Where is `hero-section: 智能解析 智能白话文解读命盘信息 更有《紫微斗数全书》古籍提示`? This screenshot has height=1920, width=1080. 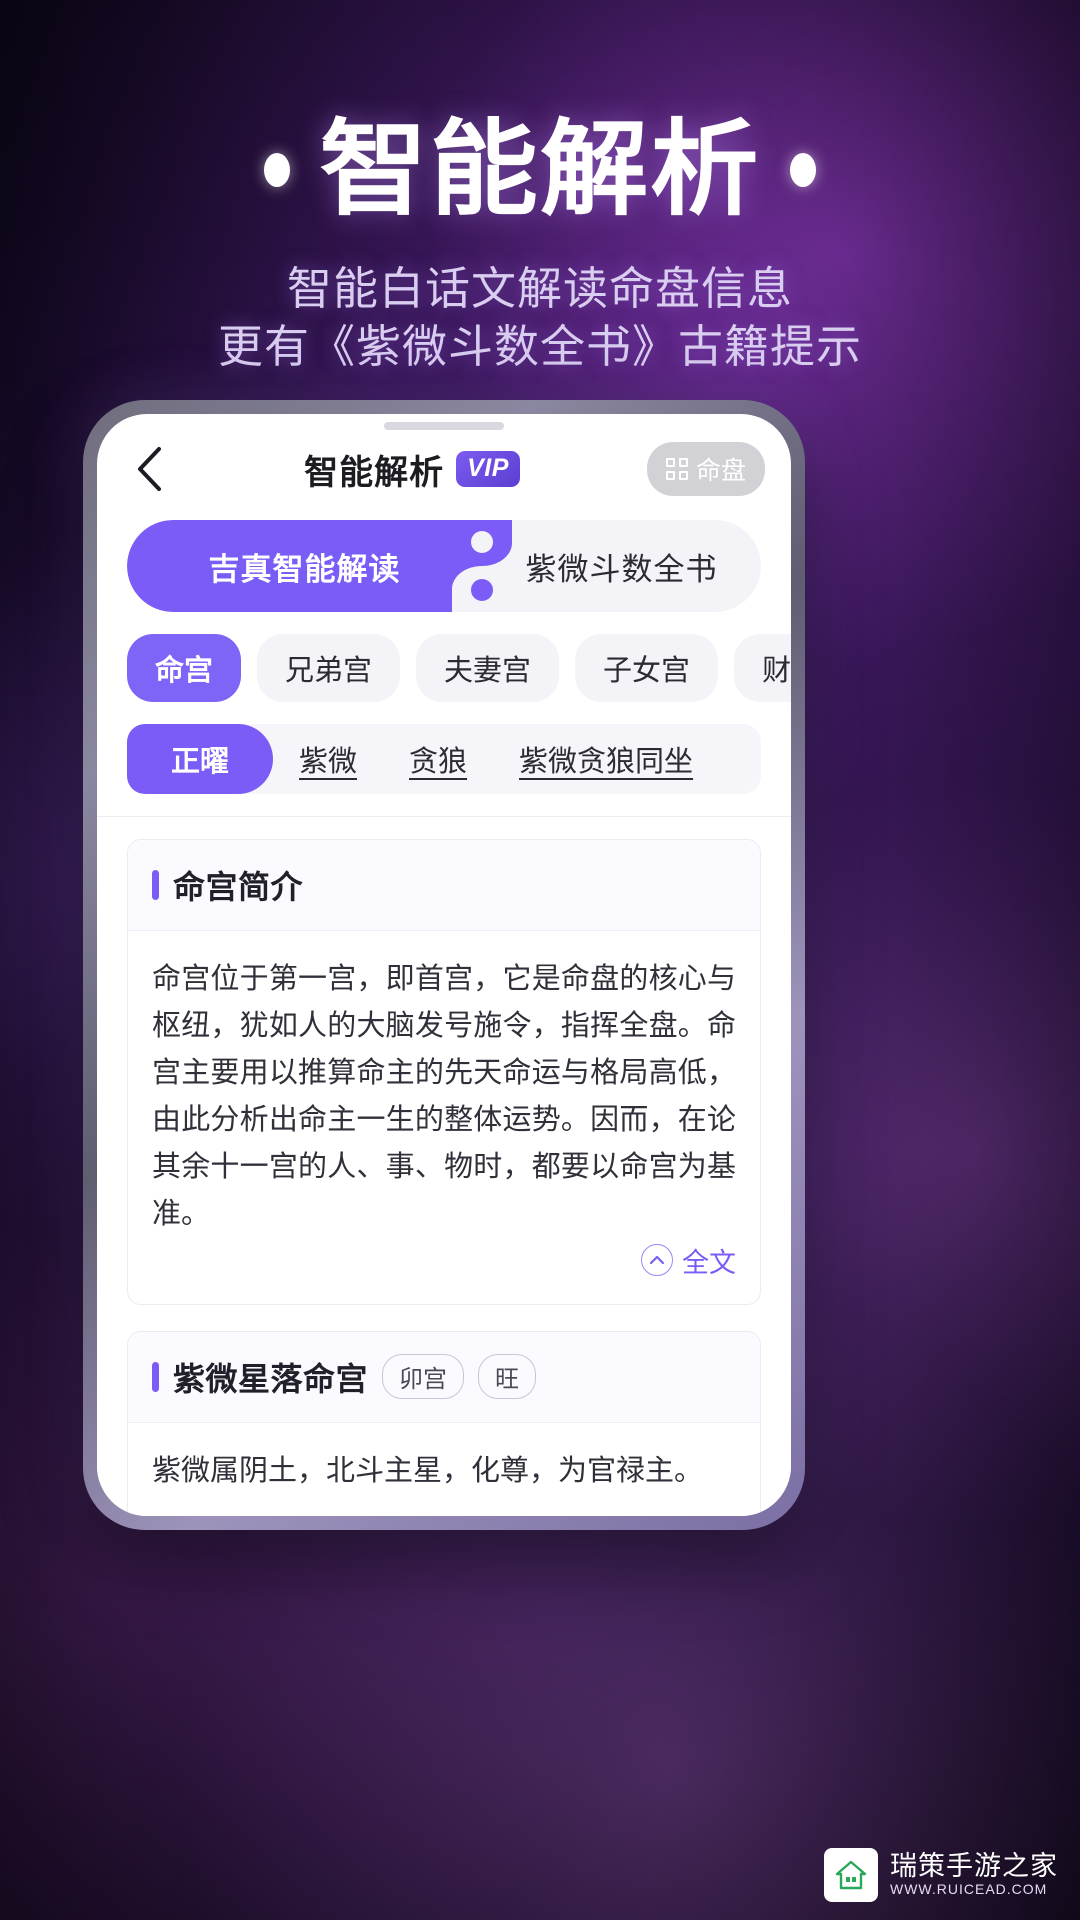 hero-section: 智能解析 智能白话文解读命盘信息 更有《紫微斗数全书》古籍提示 is located at coordinates (540, 242).